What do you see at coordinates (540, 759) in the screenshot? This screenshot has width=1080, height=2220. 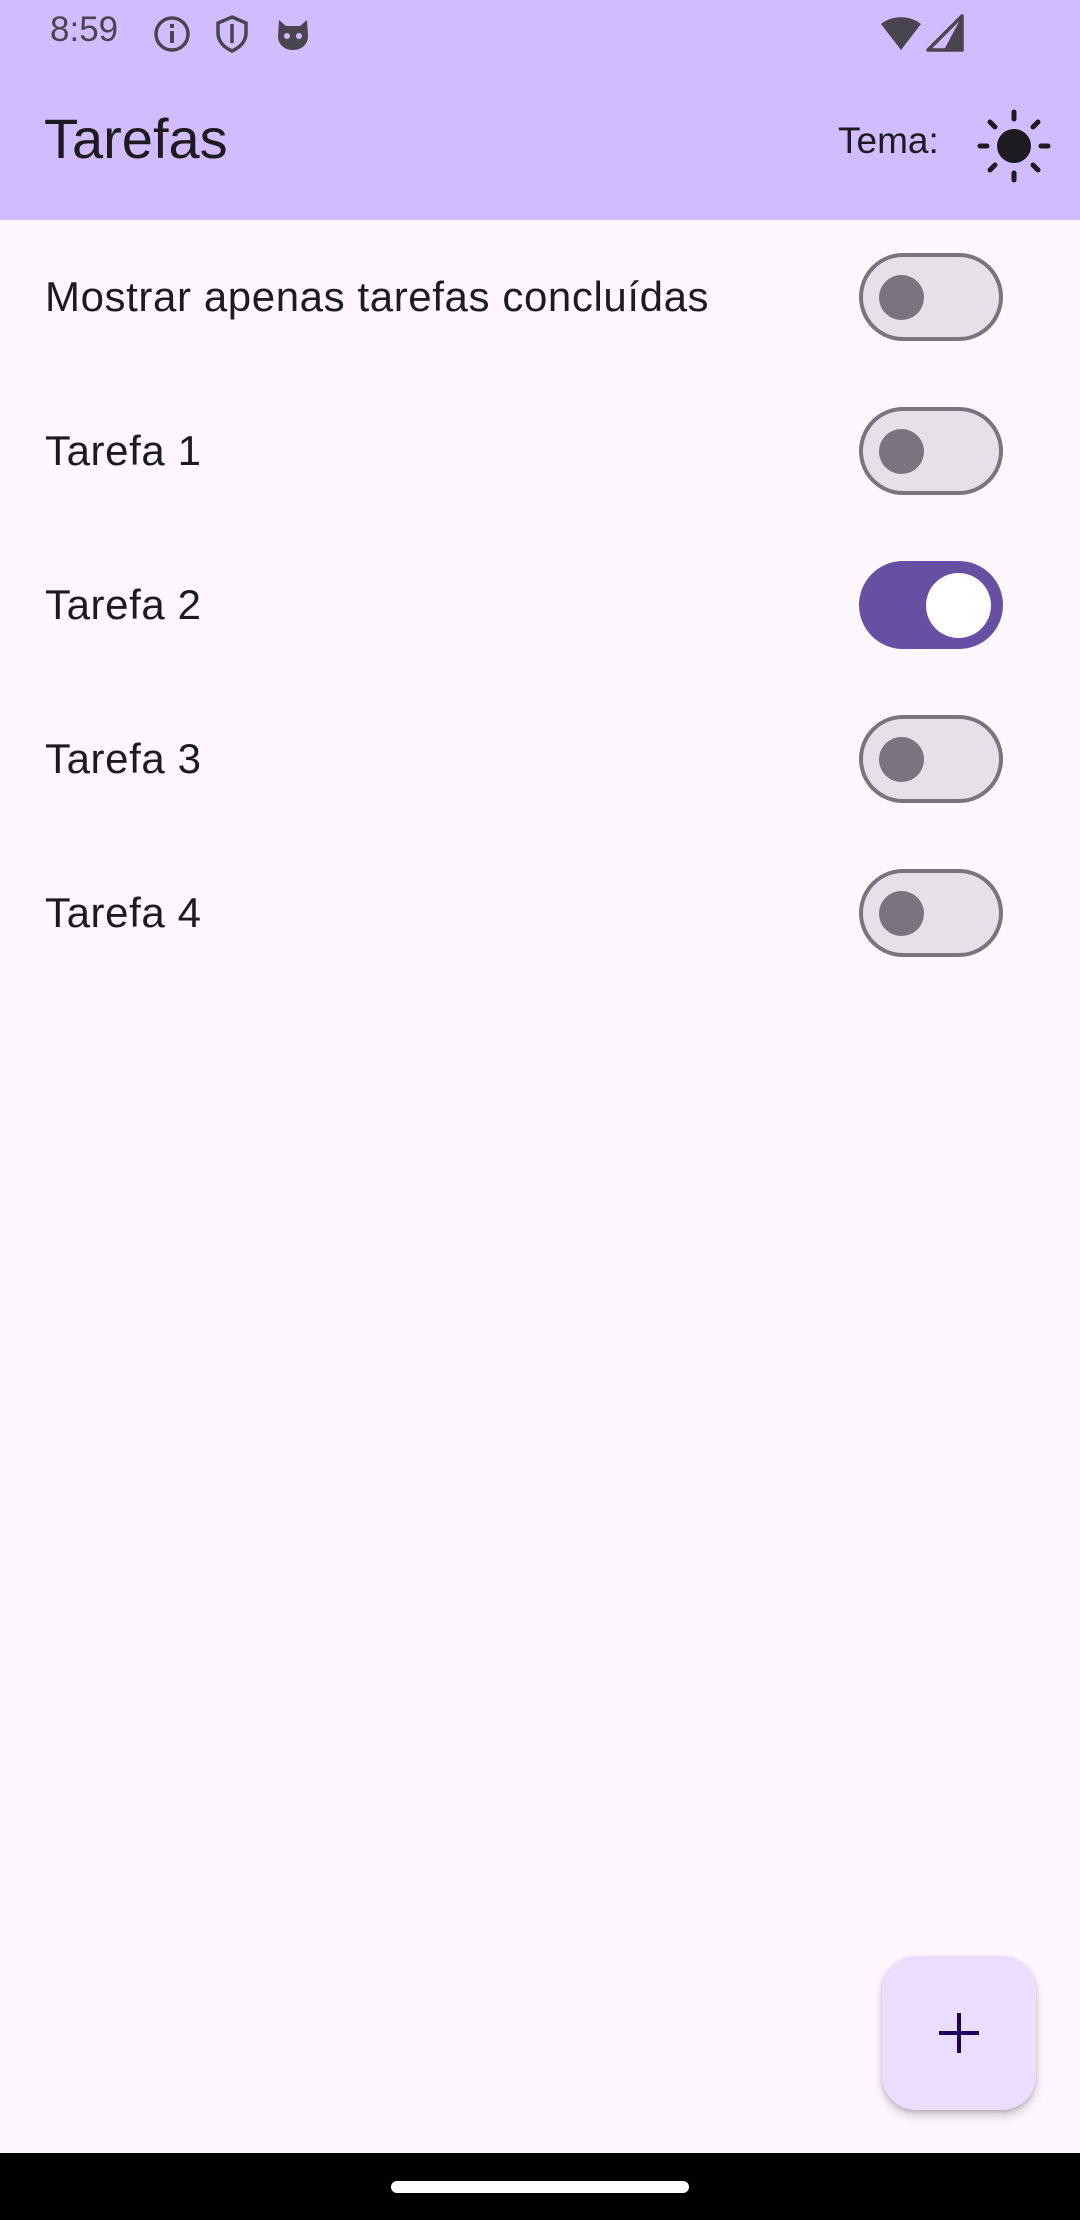 I see `task-row: Tarefa 3` at bounding box center [540, 759].